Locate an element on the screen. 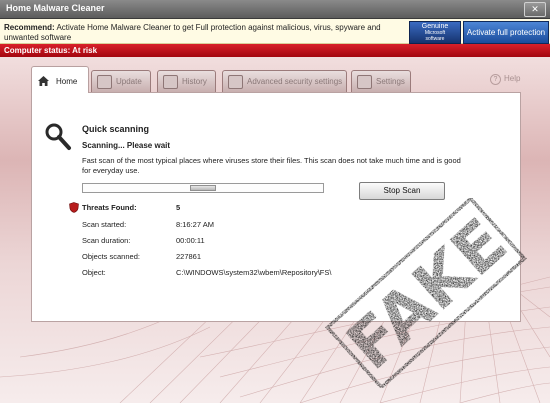 This screenshot has height=403, width=550. window-title: Home Malware Cleaner is located at coordinates (55, 8).